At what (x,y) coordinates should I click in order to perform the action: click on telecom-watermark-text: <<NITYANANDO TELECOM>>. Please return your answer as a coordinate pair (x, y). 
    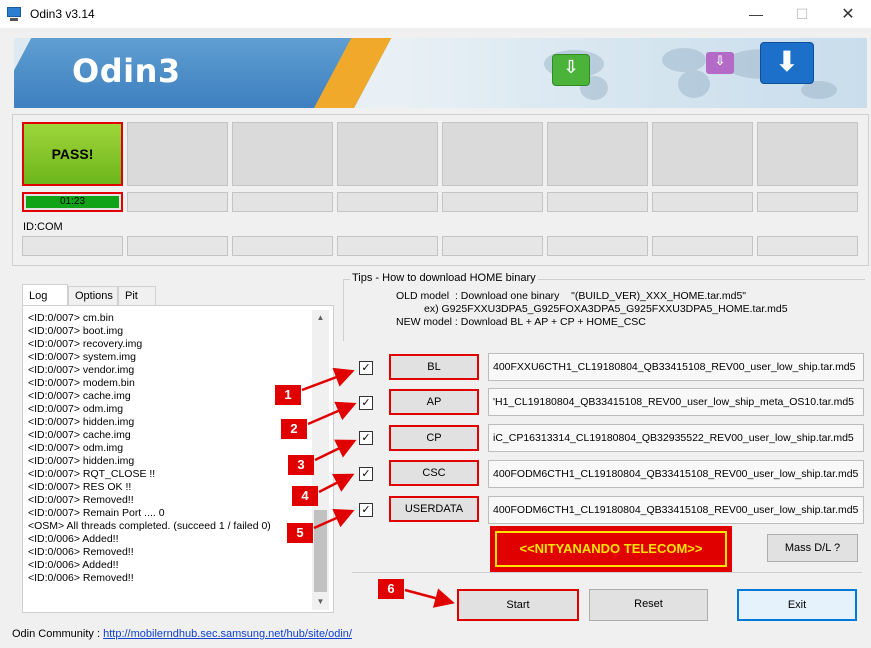
    Looking at the image, I should click on (611, 549).